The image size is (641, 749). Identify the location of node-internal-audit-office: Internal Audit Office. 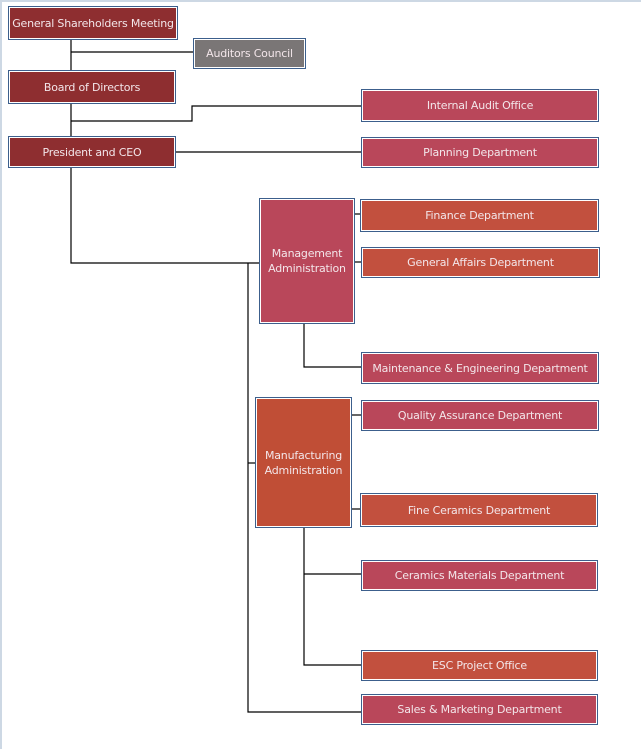
(480, 105).